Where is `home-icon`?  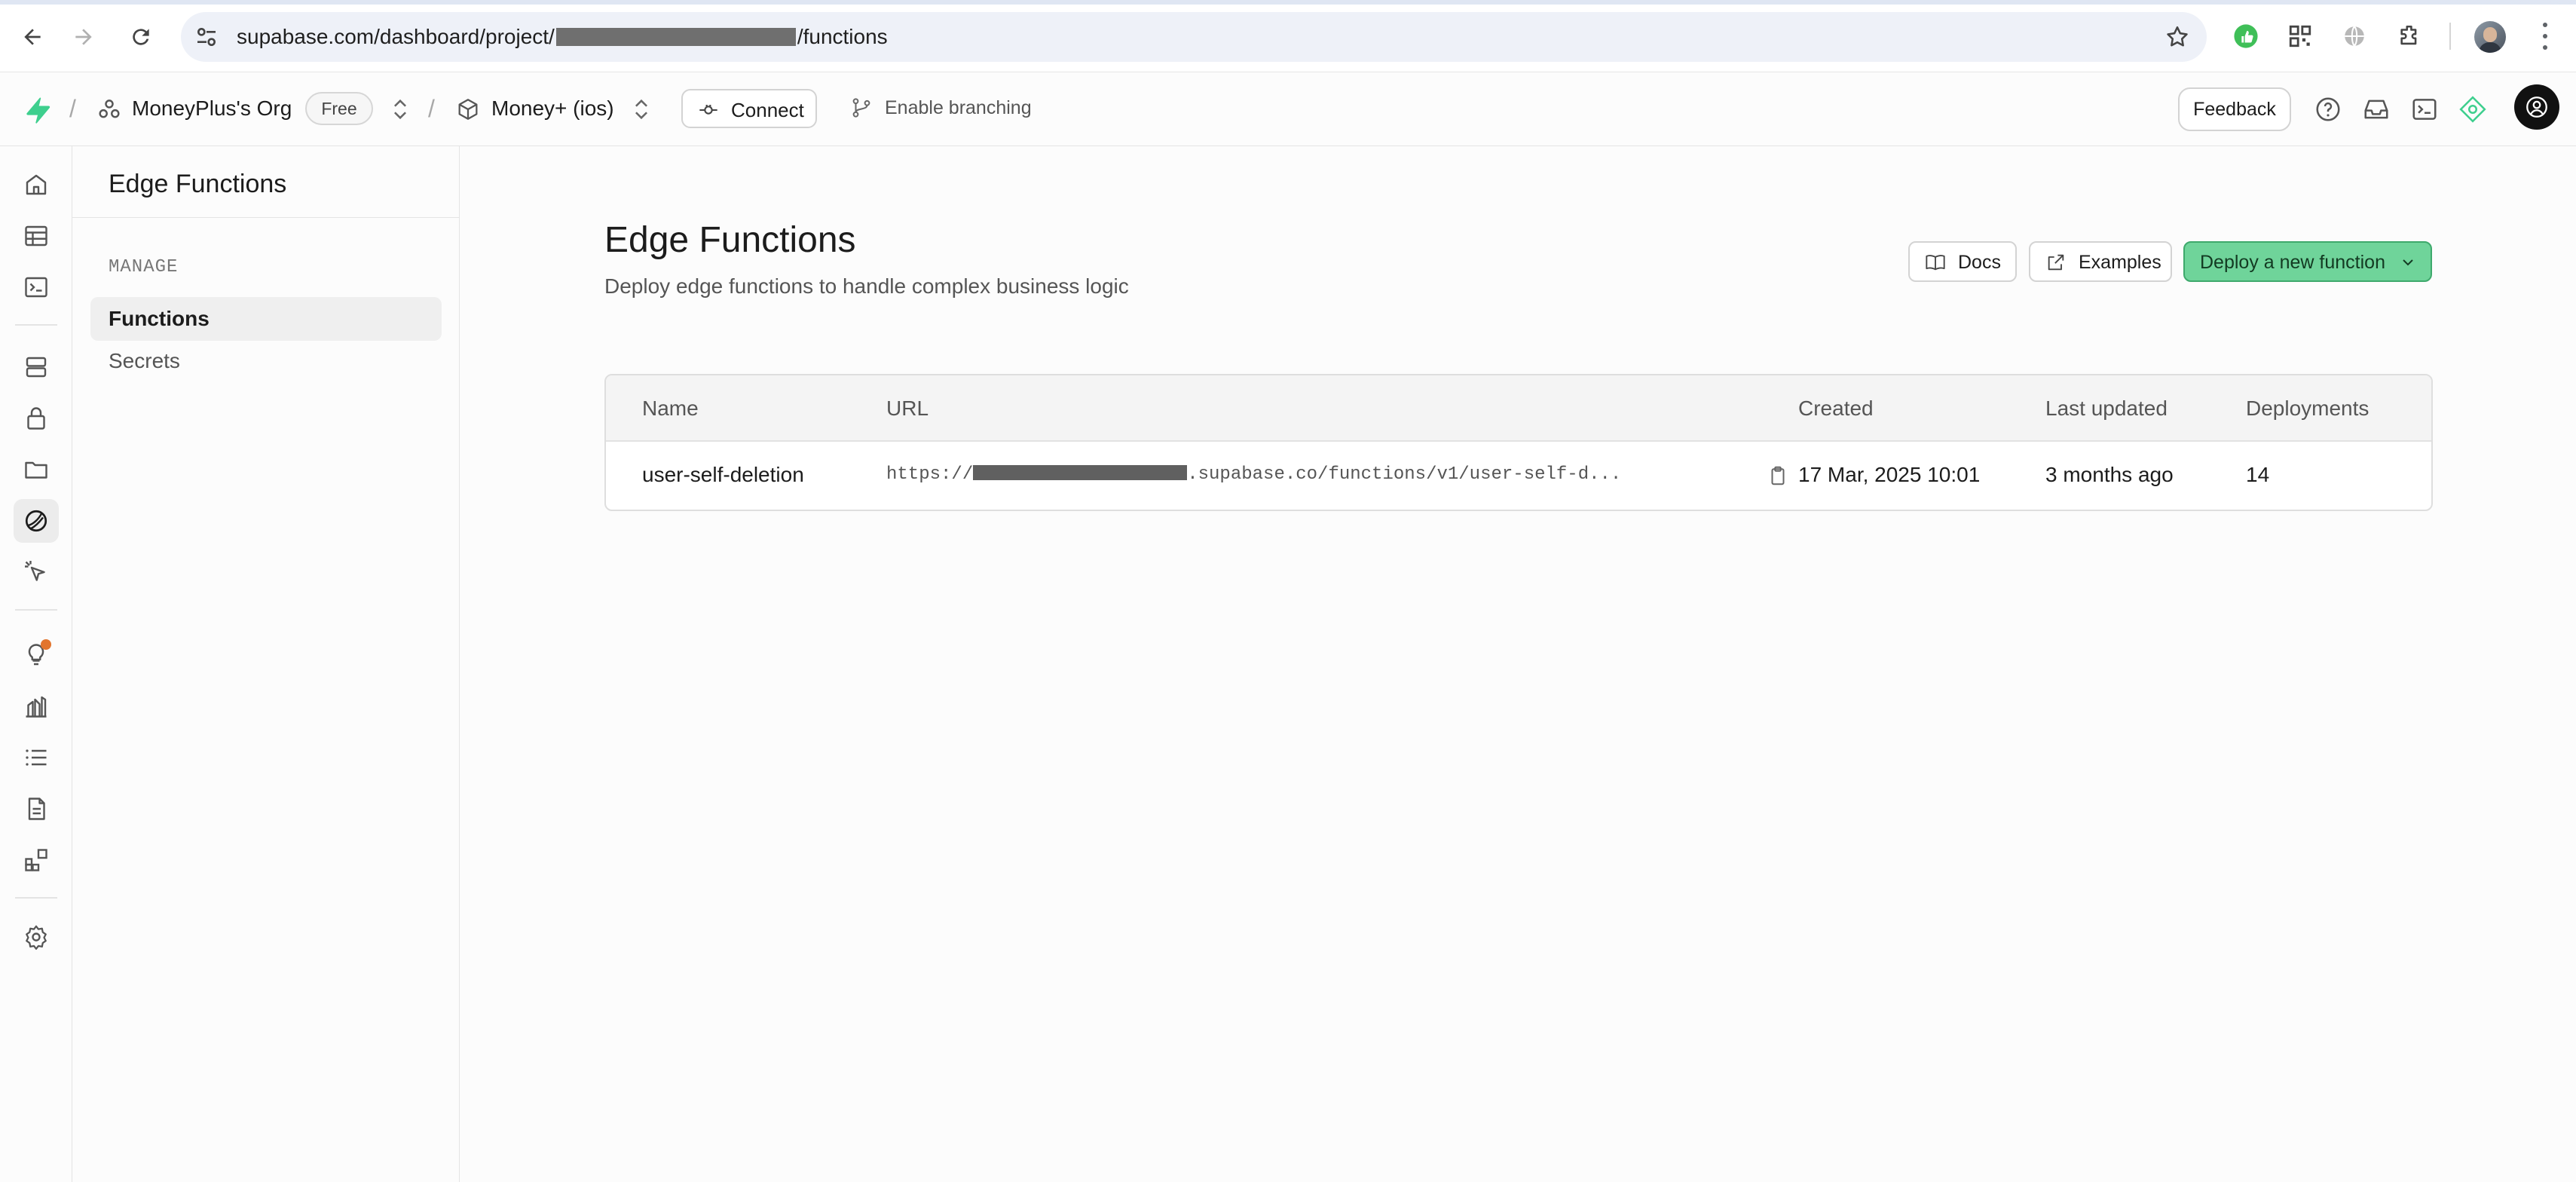
home-icon is located at coordinates (36, 184).